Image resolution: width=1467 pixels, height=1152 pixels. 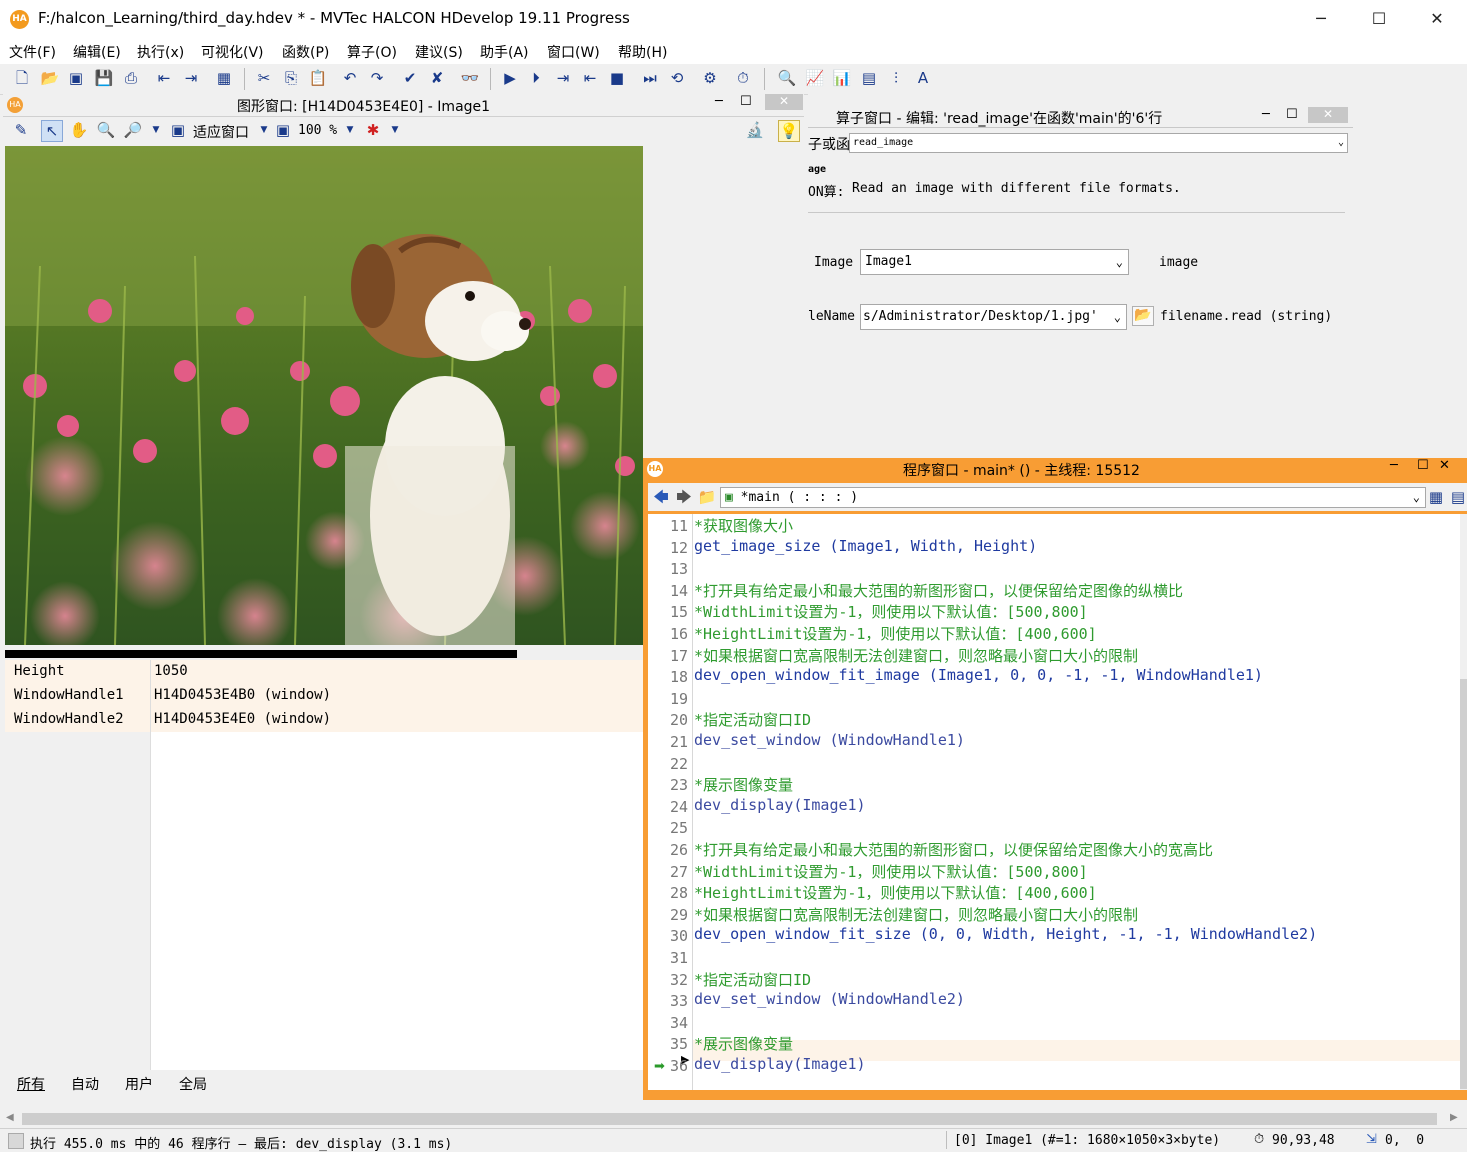 What do you see at coordinates (504, 52) in the screenshot?
I see `menu-assistant: 助手(A)` at bounding box center [504, 52].